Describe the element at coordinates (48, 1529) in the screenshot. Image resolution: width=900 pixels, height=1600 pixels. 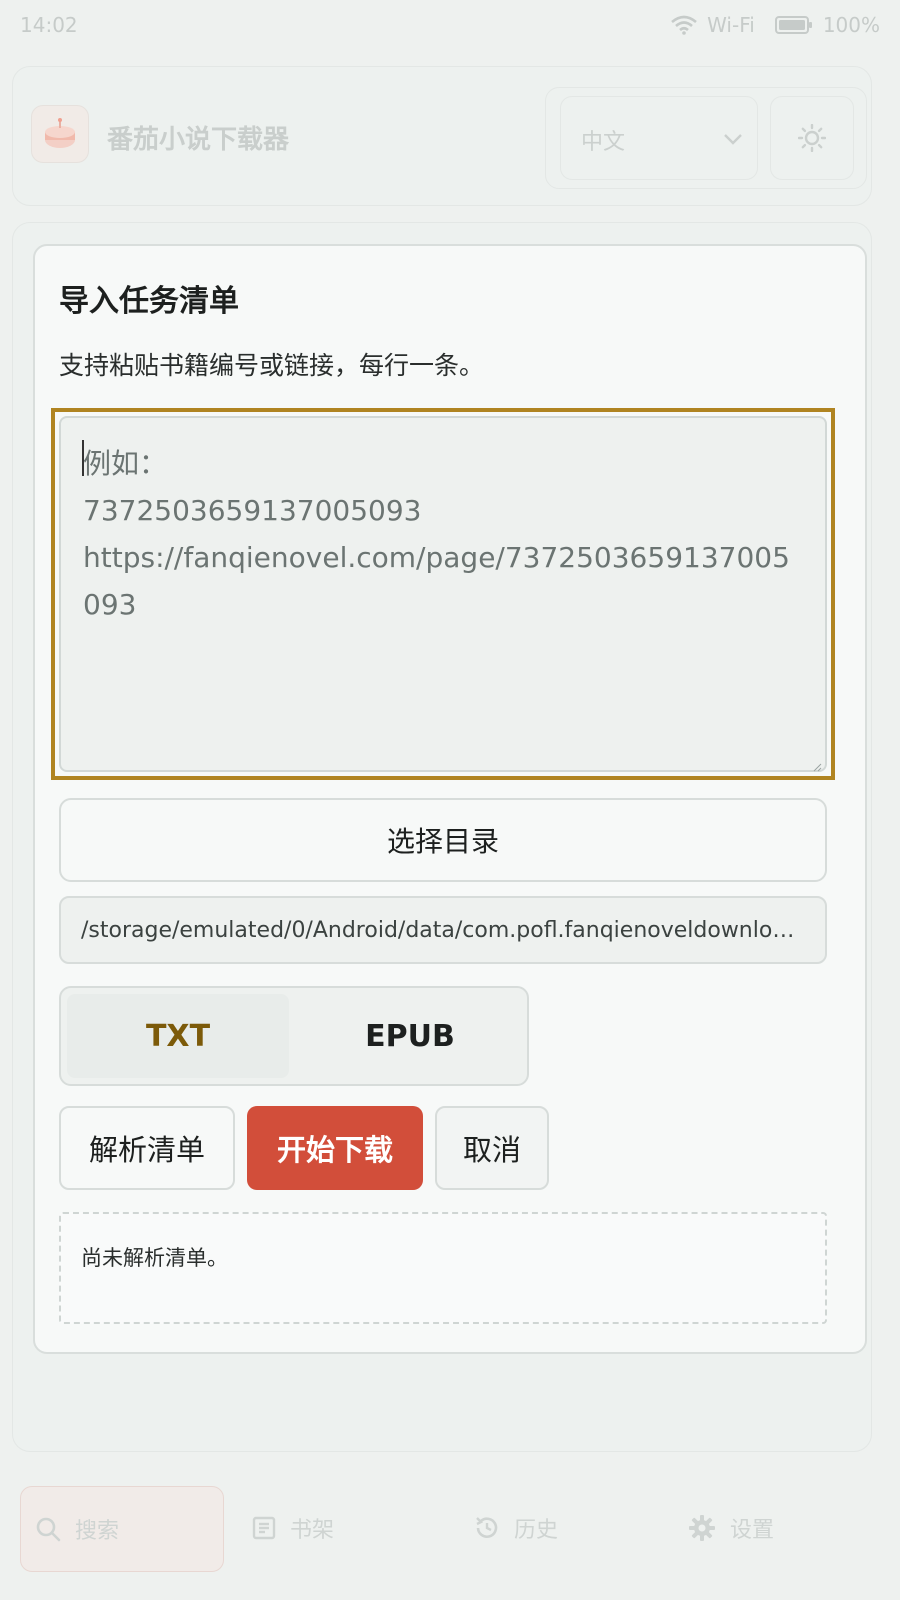
I see `search-icon` at that location.